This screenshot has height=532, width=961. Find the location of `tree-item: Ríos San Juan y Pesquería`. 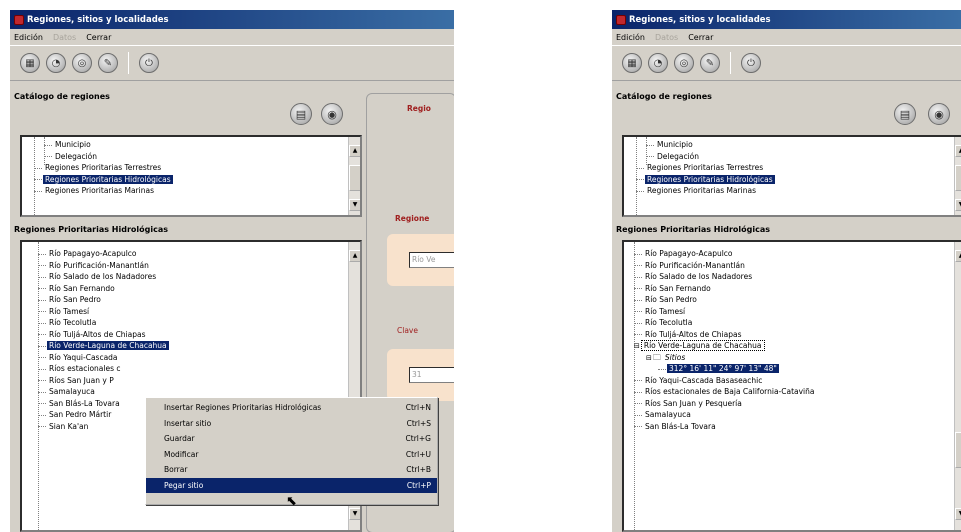

tree-item: Ríos San Juan y Pesquería is located at coordinates (792, 404).